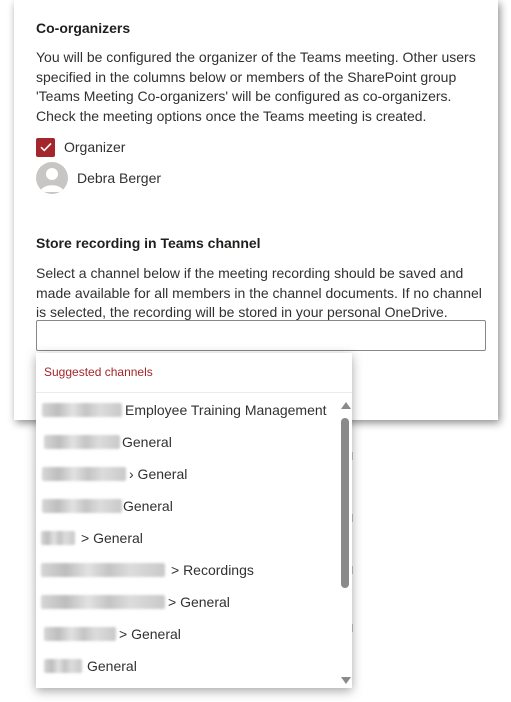 This screenshot has height=702, width=511. Describe the element at coordinates (226, 410) in the screenshot. I see `channel-option-label: Employee Training Management` at that location.